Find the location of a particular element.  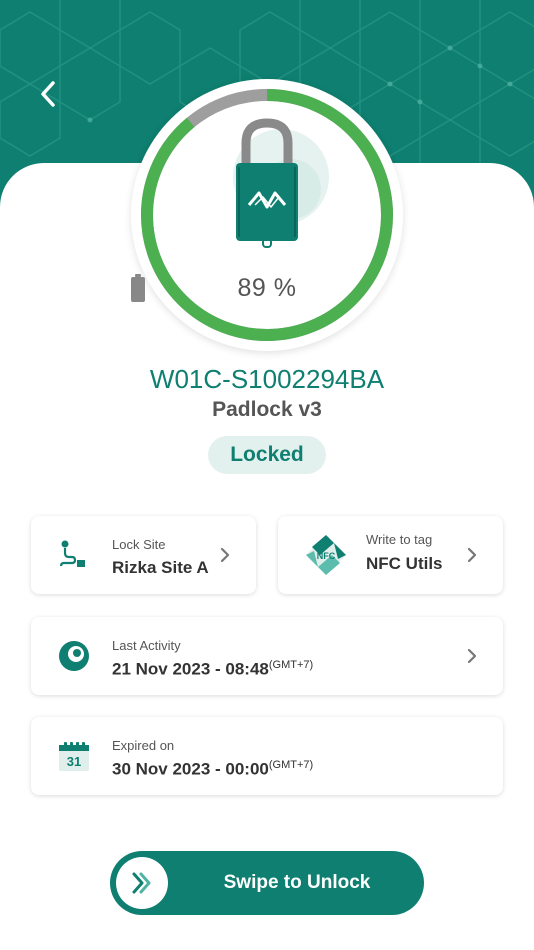

last-activity-timezone: (GMT+7) is located at coordinates (291, 665).